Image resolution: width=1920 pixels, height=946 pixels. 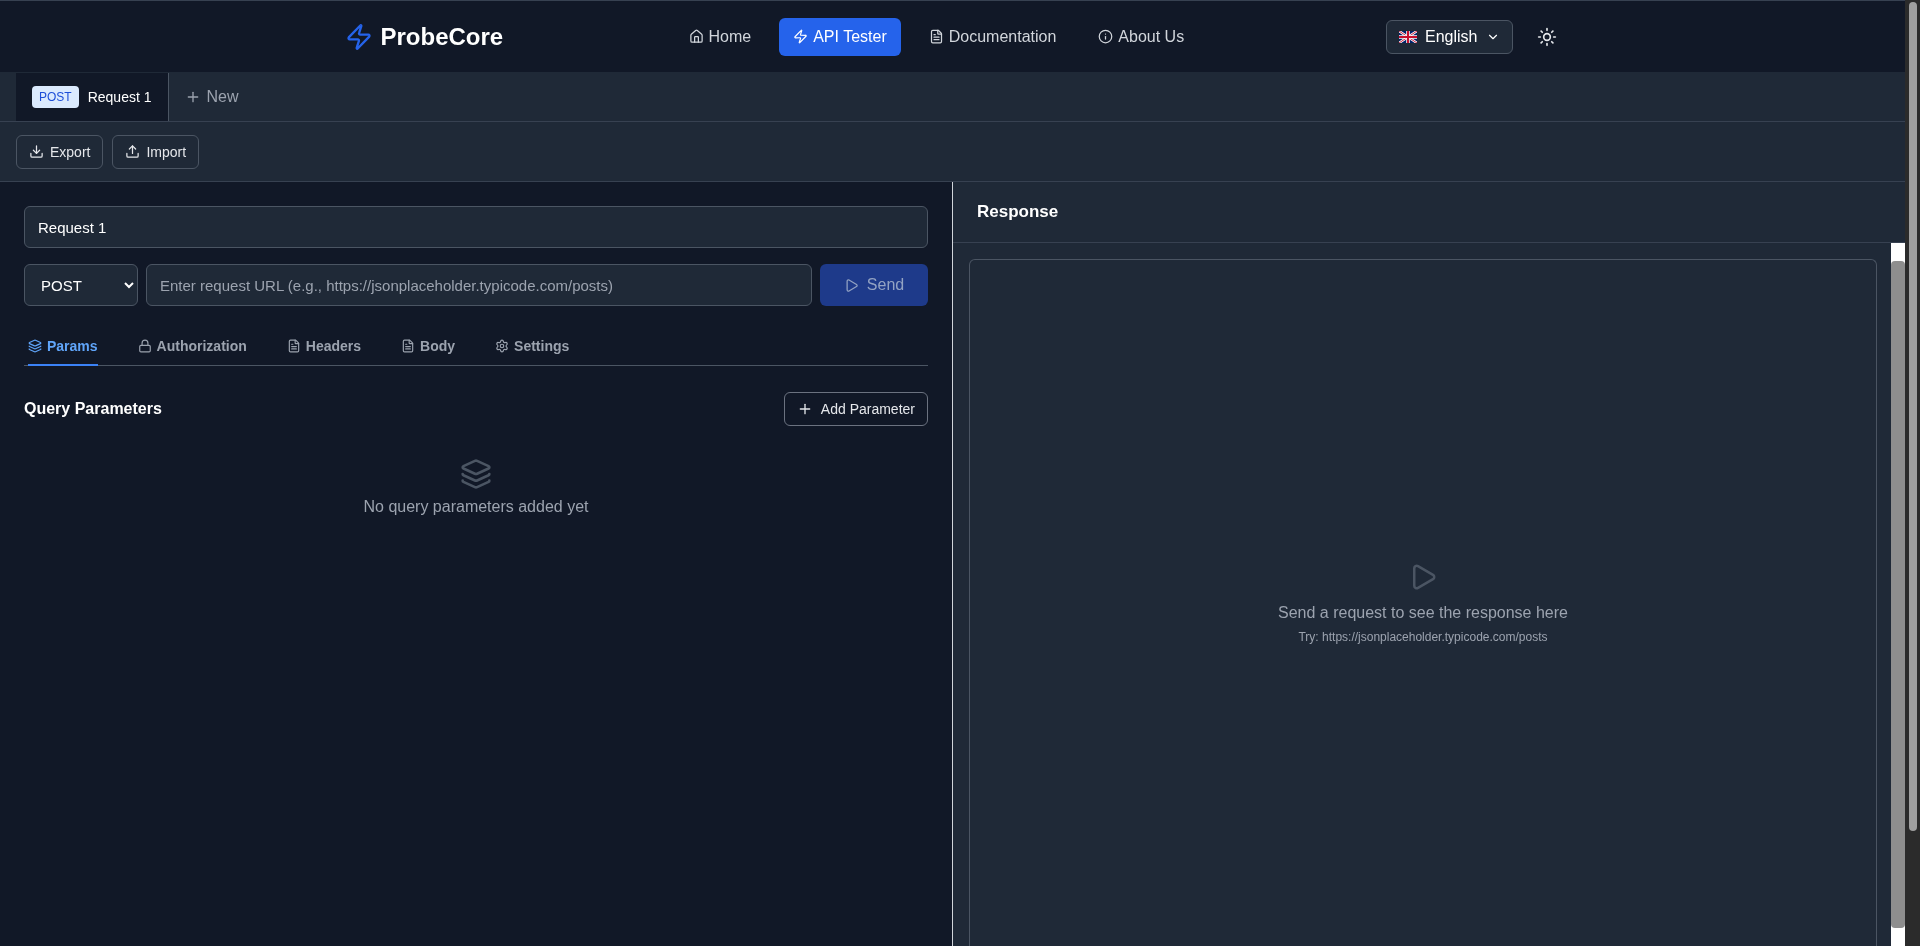 What do you see at coordinates (63, 349) in the screenshot?
I see `section-tab: Params` at bounding box center [63, 349].